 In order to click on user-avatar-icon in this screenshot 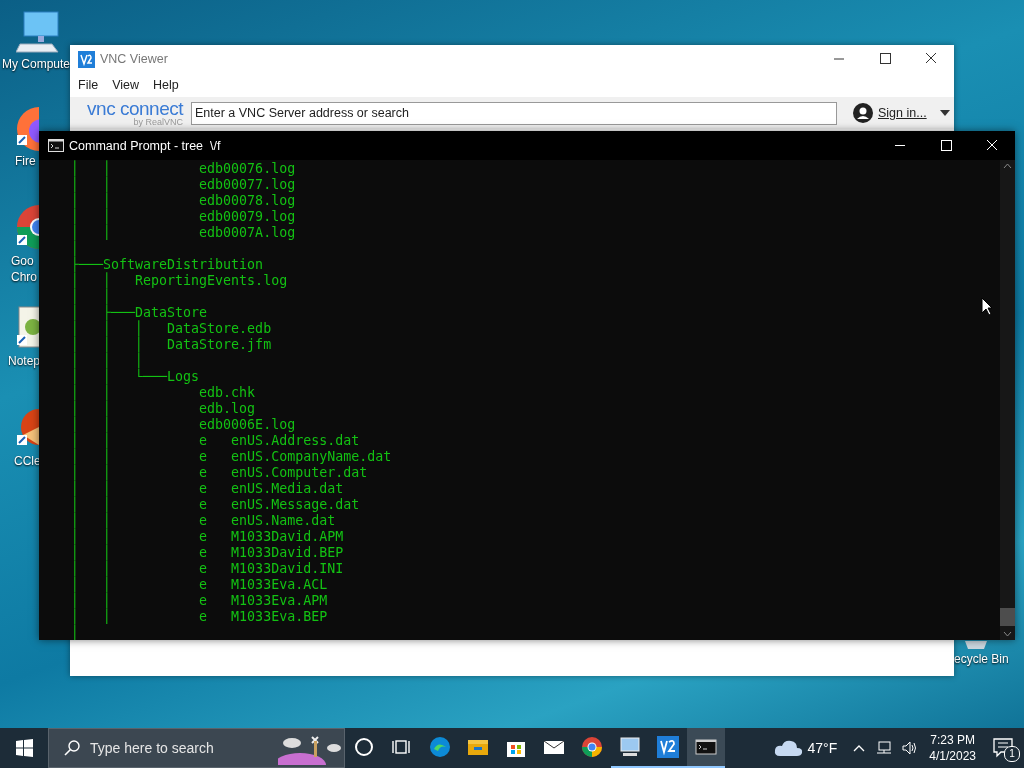, I will do `click(863, 113)`.